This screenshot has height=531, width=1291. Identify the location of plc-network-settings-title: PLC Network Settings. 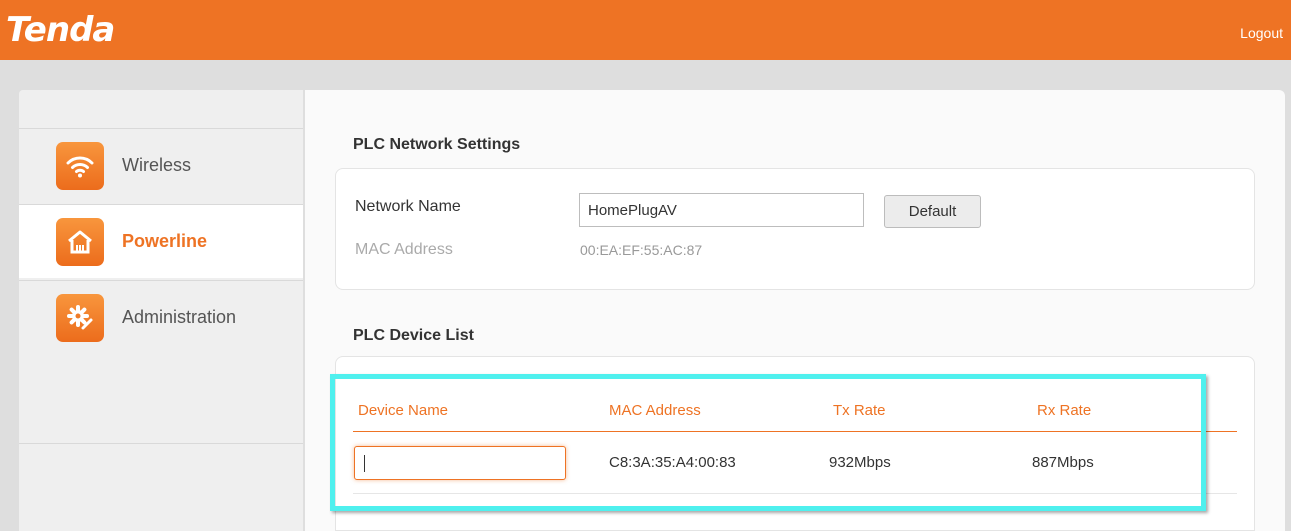
(437, 144).